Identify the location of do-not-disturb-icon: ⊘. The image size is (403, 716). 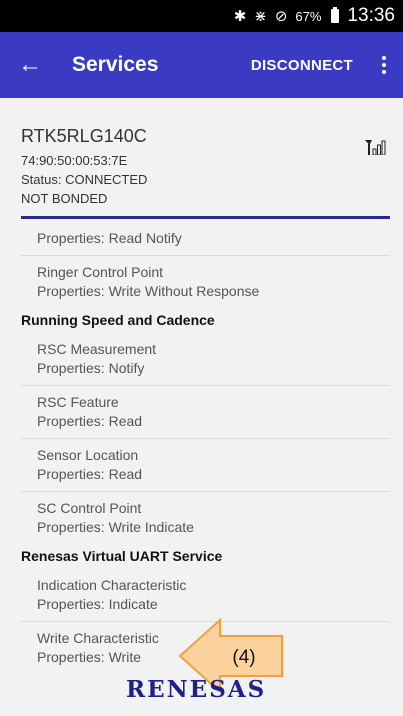
(281, 16).